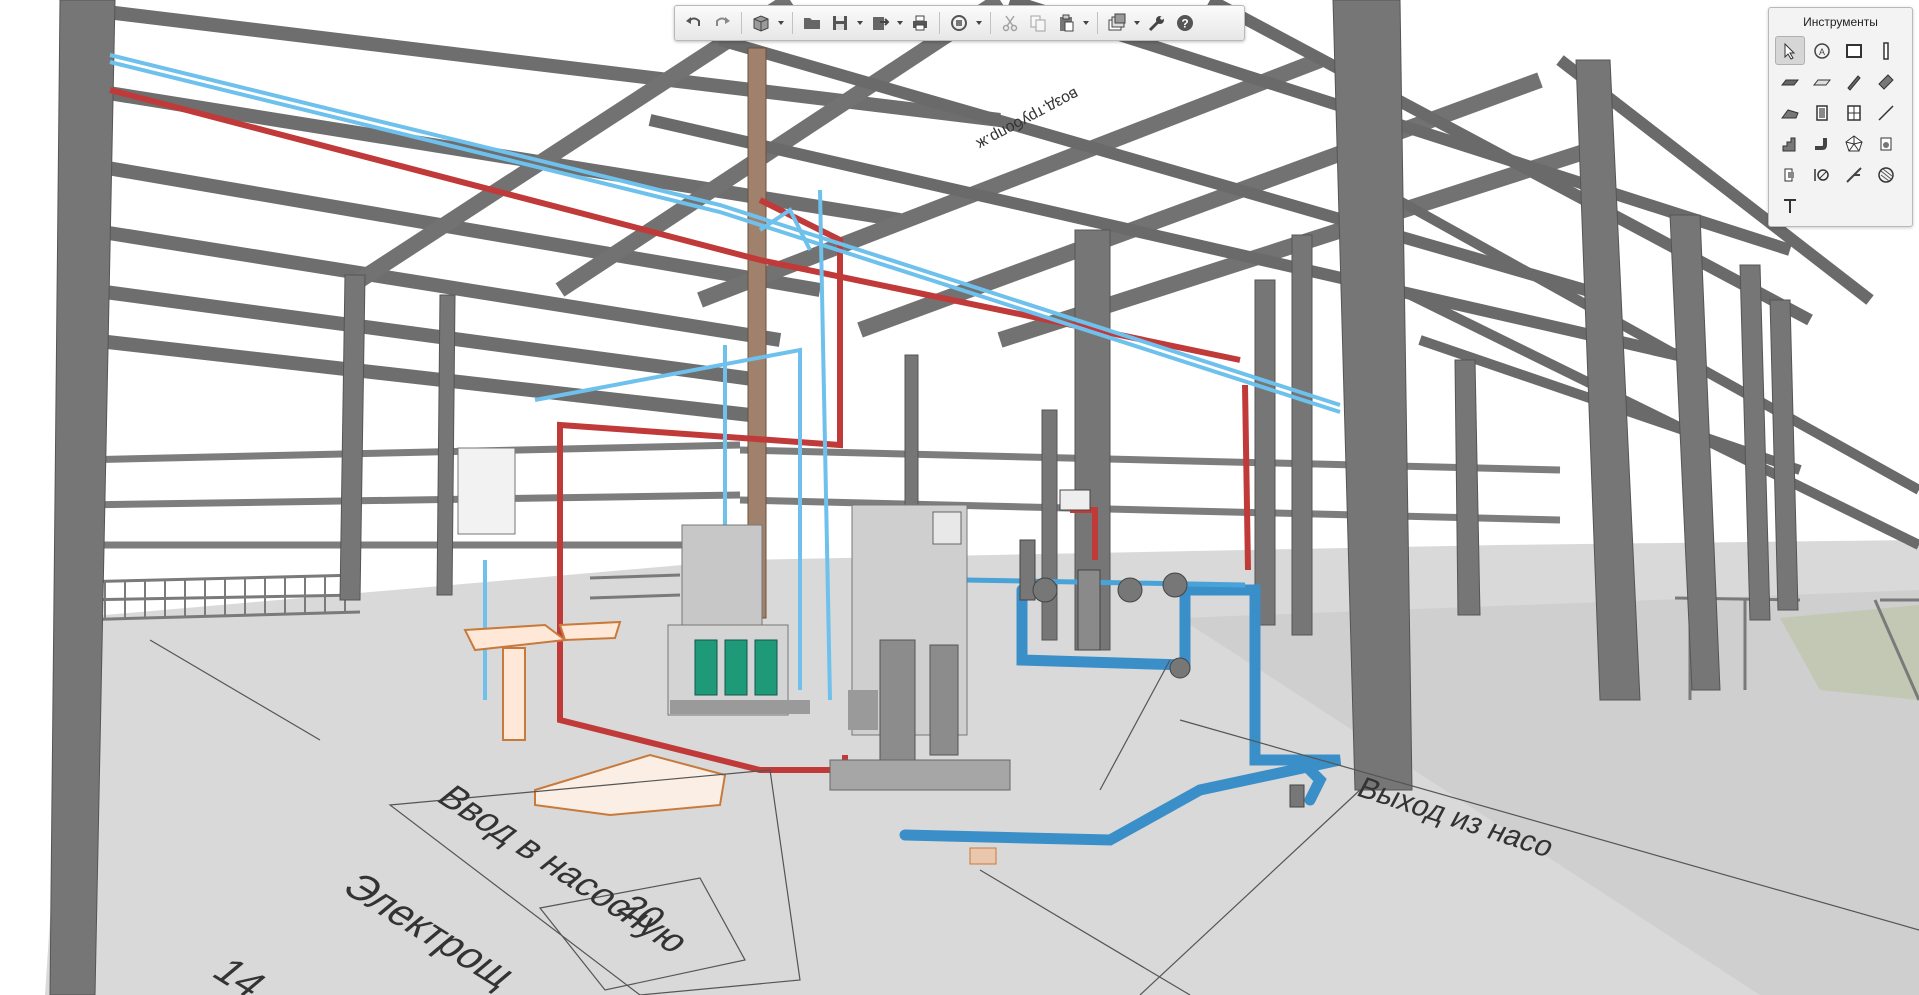 The image size is (1919, 995). I want to click on tool-select, so click(1790, 50).